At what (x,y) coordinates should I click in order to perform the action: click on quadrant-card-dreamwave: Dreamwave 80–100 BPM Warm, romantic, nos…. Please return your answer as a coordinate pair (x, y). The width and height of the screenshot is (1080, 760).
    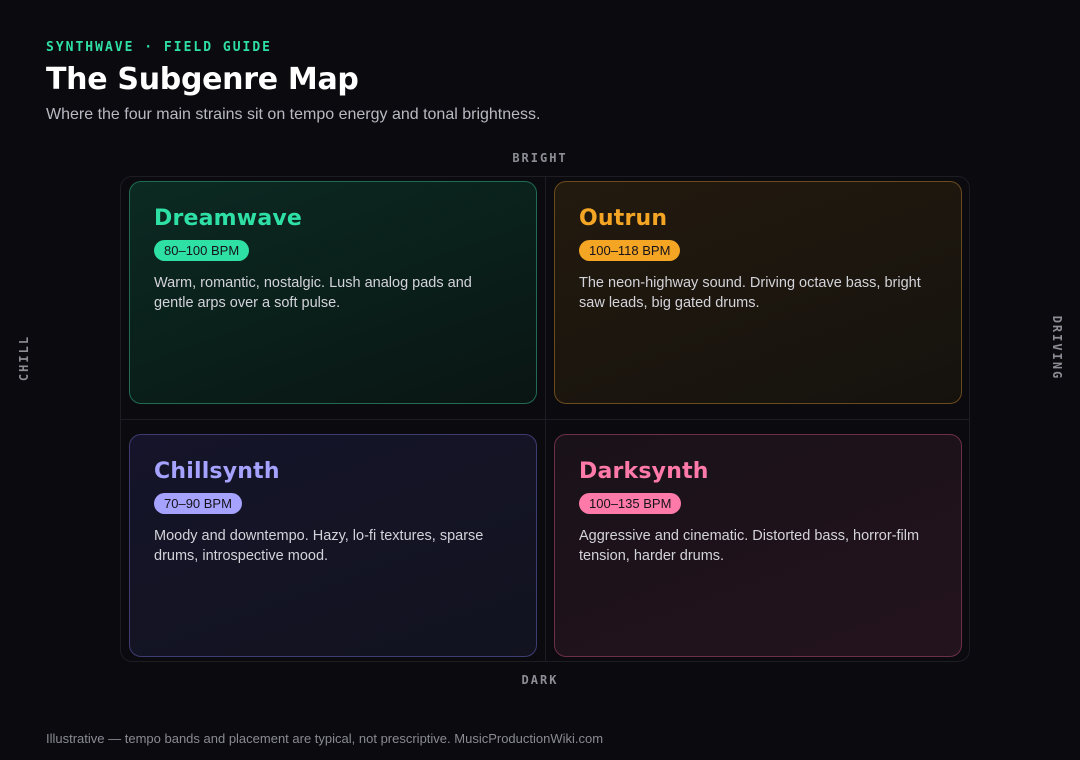
    Looking at the image, I should click on (333, 292).